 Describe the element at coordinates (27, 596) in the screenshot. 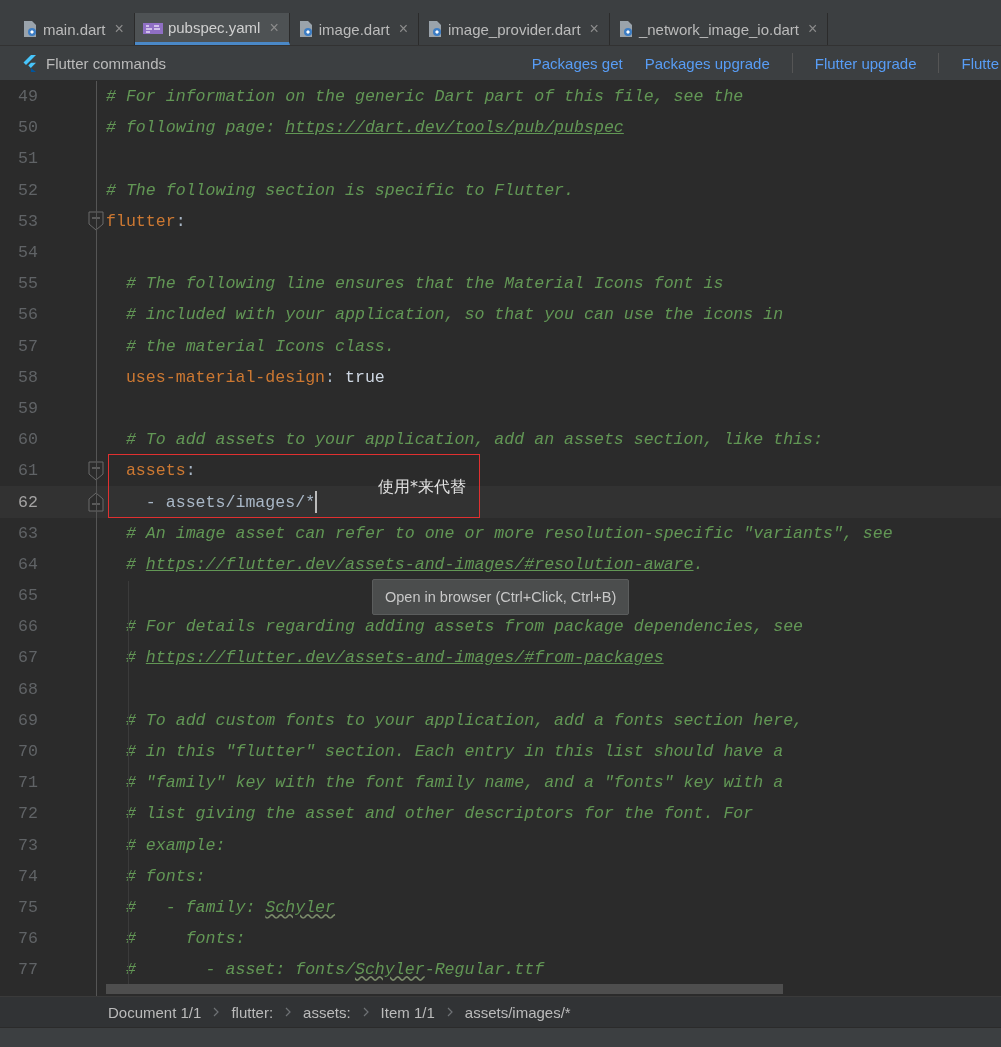

I see `line-number: 65` at that location.